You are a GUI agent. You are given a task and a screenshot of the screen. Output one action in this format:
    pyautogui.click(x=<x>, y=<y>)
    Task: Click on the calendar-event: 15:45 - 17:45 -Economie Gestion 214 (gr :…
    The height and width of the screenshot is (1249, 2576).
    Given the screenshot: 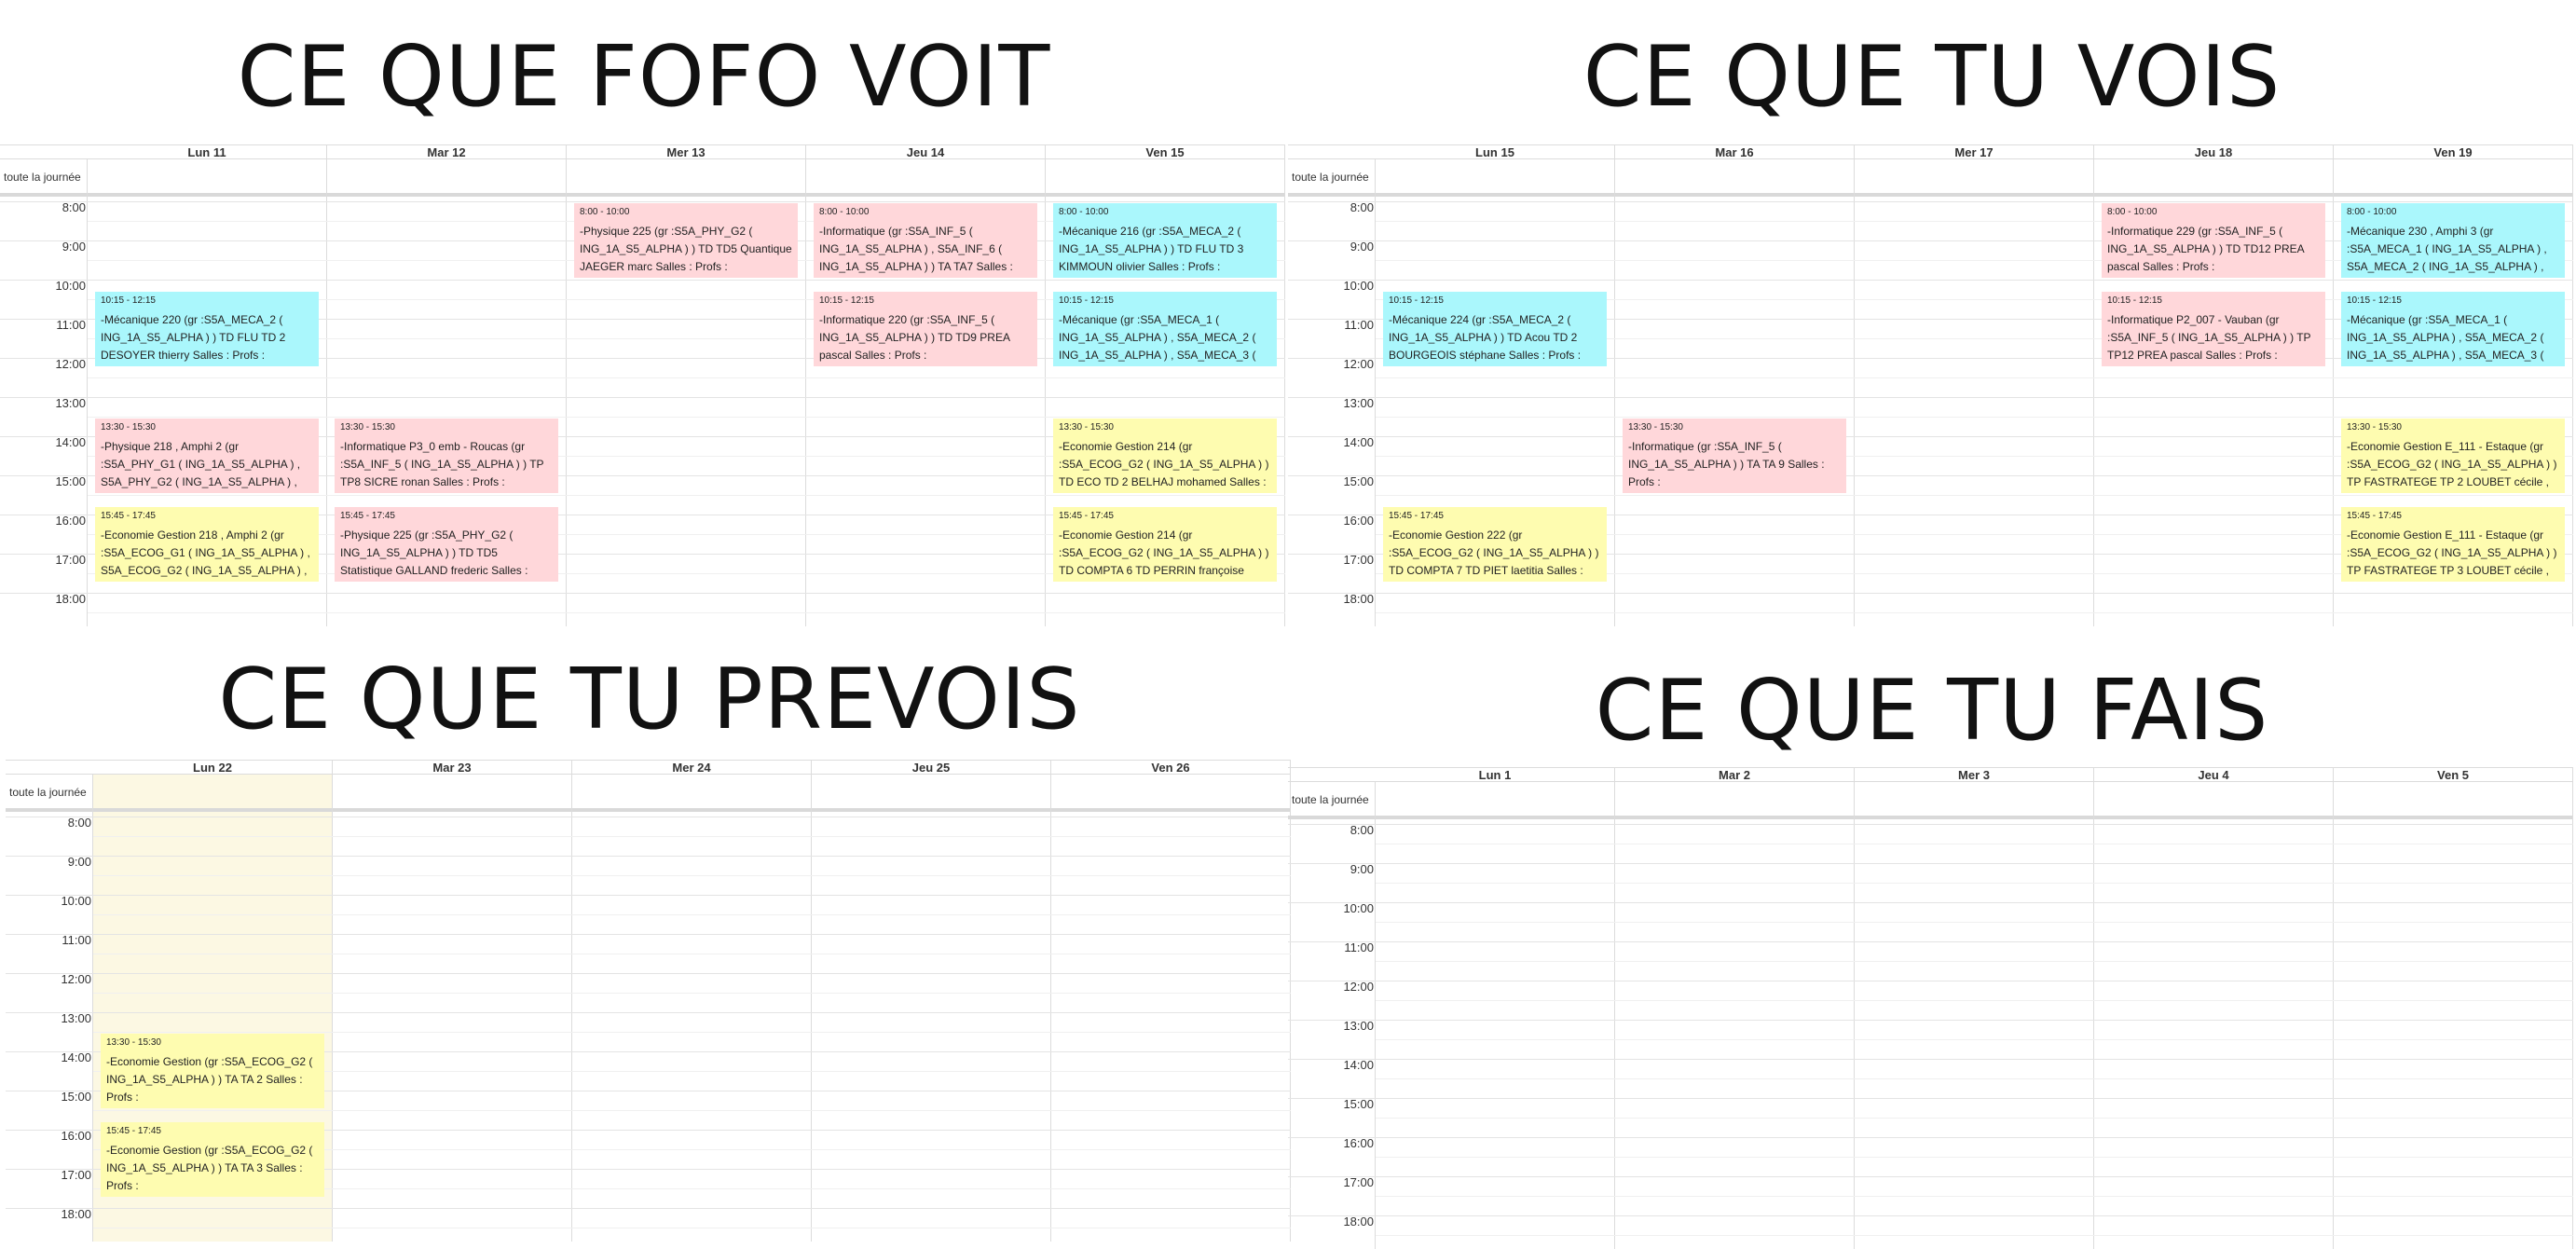 What is the action you would take?
    pyautogui.click(x=1165, y=544)
    